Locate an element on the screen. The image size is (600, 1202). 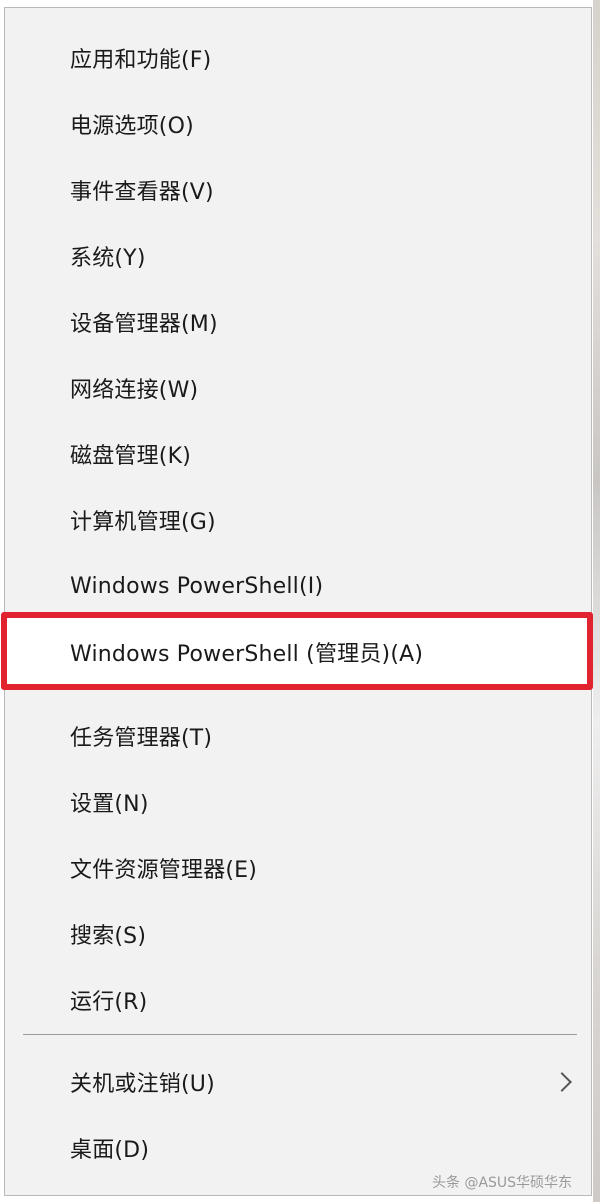
menu-item-label: 搜索(S) is located at coordinates (108, 936).